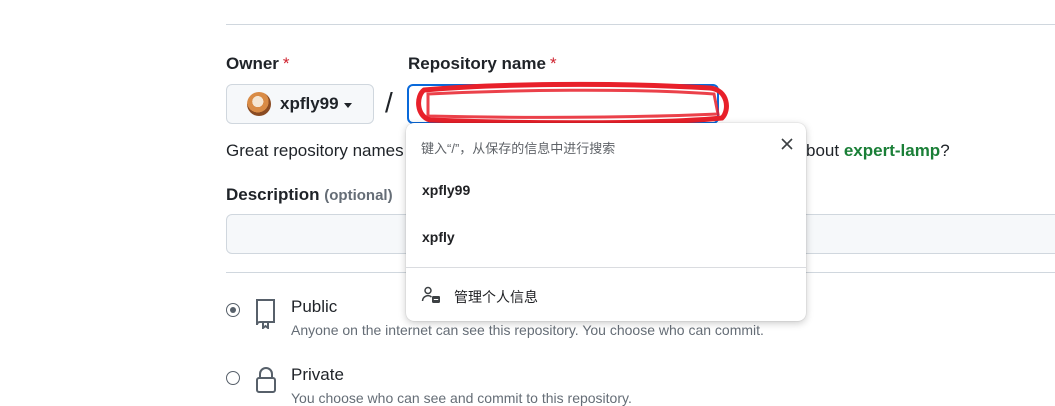  I want to click on owner-select-button: xpfly99, so click(300, 104).